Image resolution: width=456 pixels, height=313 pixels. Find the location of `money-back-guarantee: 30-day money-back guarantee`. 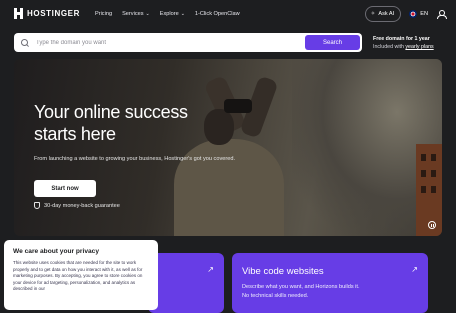

money-back-guarantee: 30-day money-back guarantee is located at coordinates (77, 205).